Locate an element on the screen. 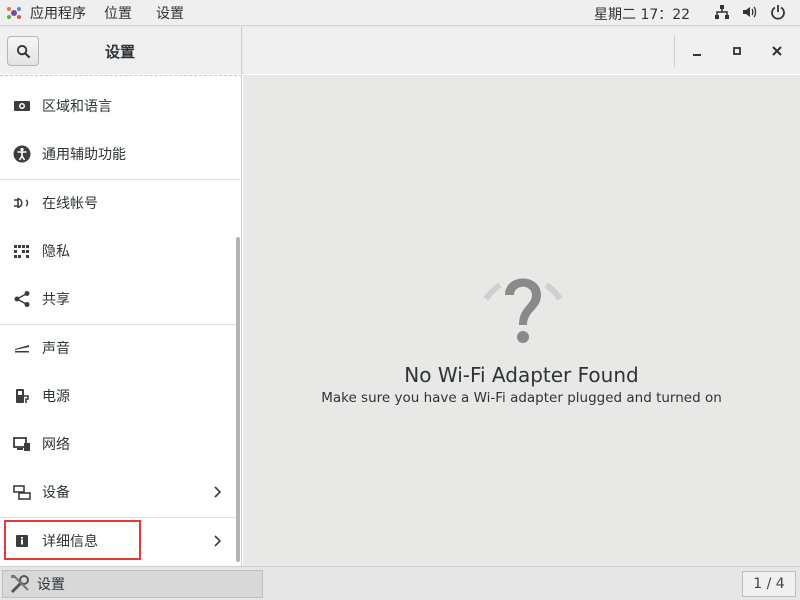  workspace-pager: 1 / 4 is located at coordinates (769, 584).